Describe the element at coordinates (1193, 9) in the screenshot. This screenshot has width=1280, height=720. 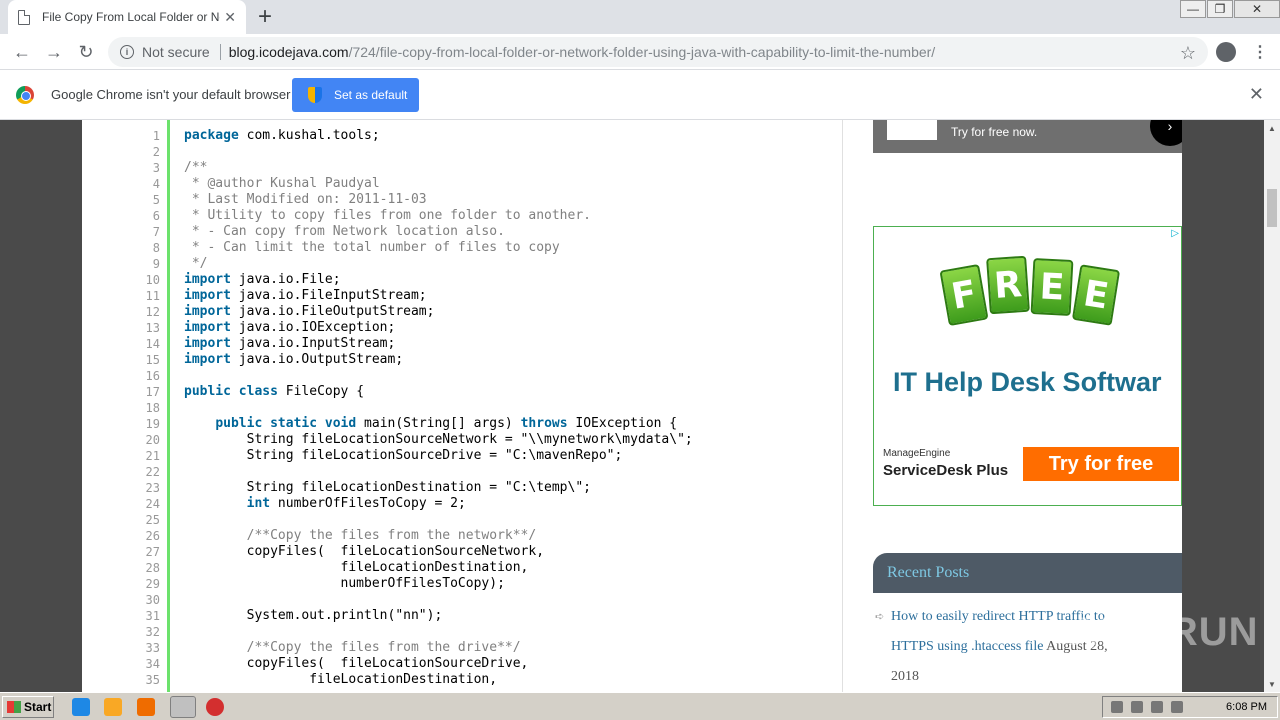
I see `minimize-button: —` at that location.